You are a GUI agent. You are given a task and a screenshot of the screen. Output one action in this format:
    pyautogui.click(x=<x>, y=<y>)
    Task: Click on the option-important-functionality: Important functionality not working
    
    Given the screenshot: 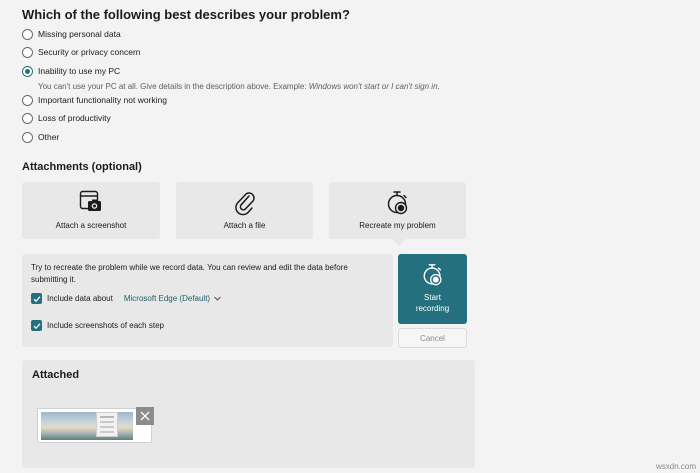 What is the action you would take?
    pyautogui.click(x=94, y=100)
    